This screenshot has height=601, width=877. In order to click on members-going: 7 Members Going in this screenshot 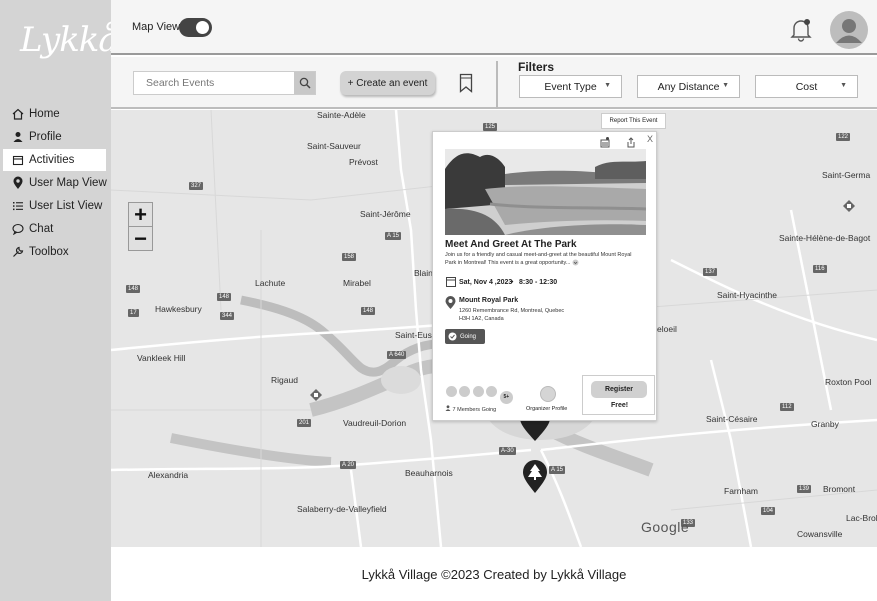, I will do `click(470, 409)`.